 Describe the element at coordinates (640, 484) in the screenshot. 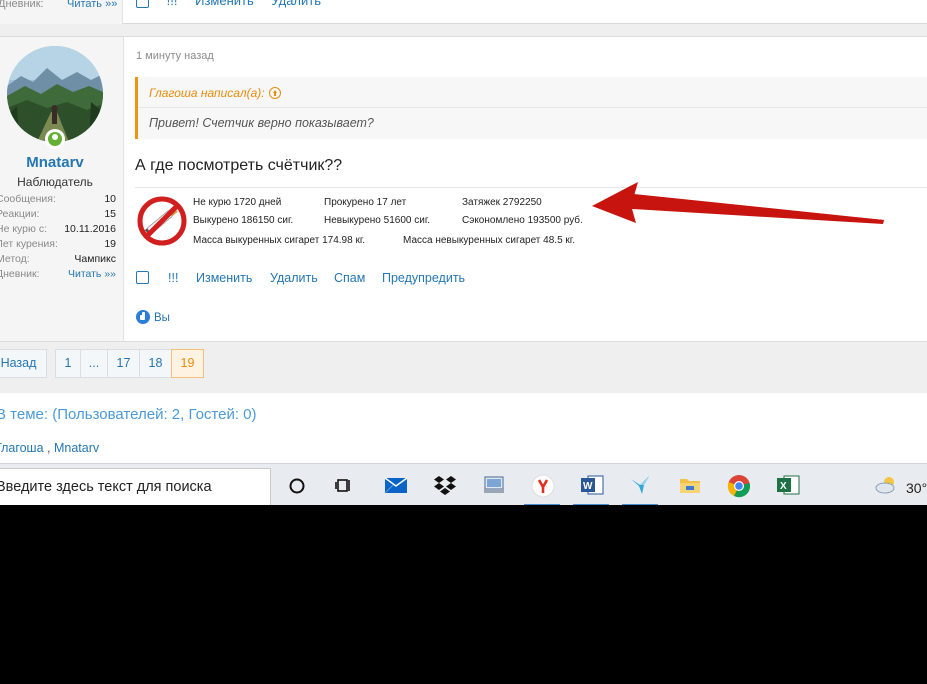

I see `bird-app-icon` at that location.